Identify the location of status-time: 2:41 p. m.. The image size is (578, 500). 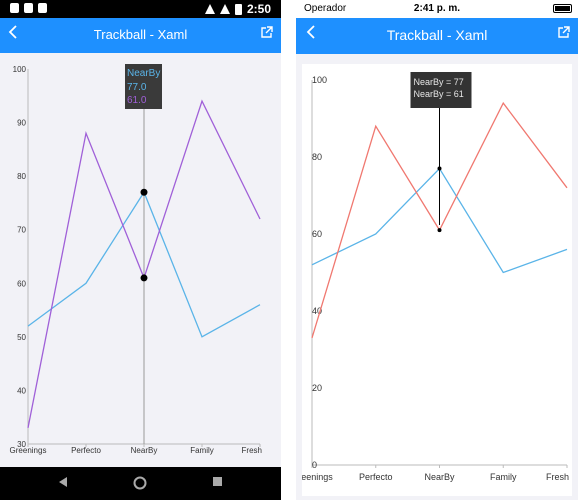
(437, 8).